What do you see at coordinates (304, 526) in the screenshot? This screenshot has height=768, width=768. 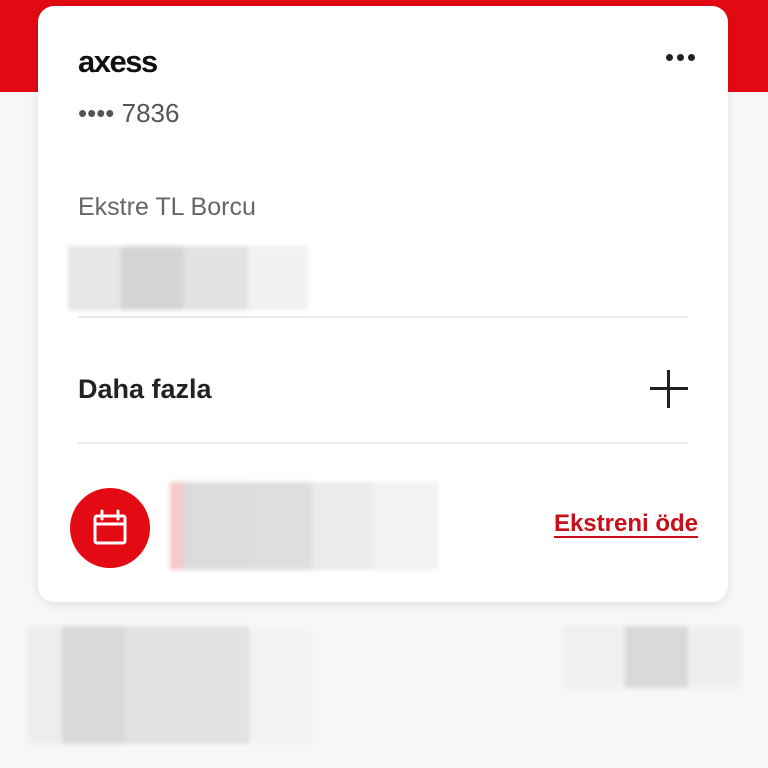 I see `due-date-redacted` at bounding box center [304, 526].